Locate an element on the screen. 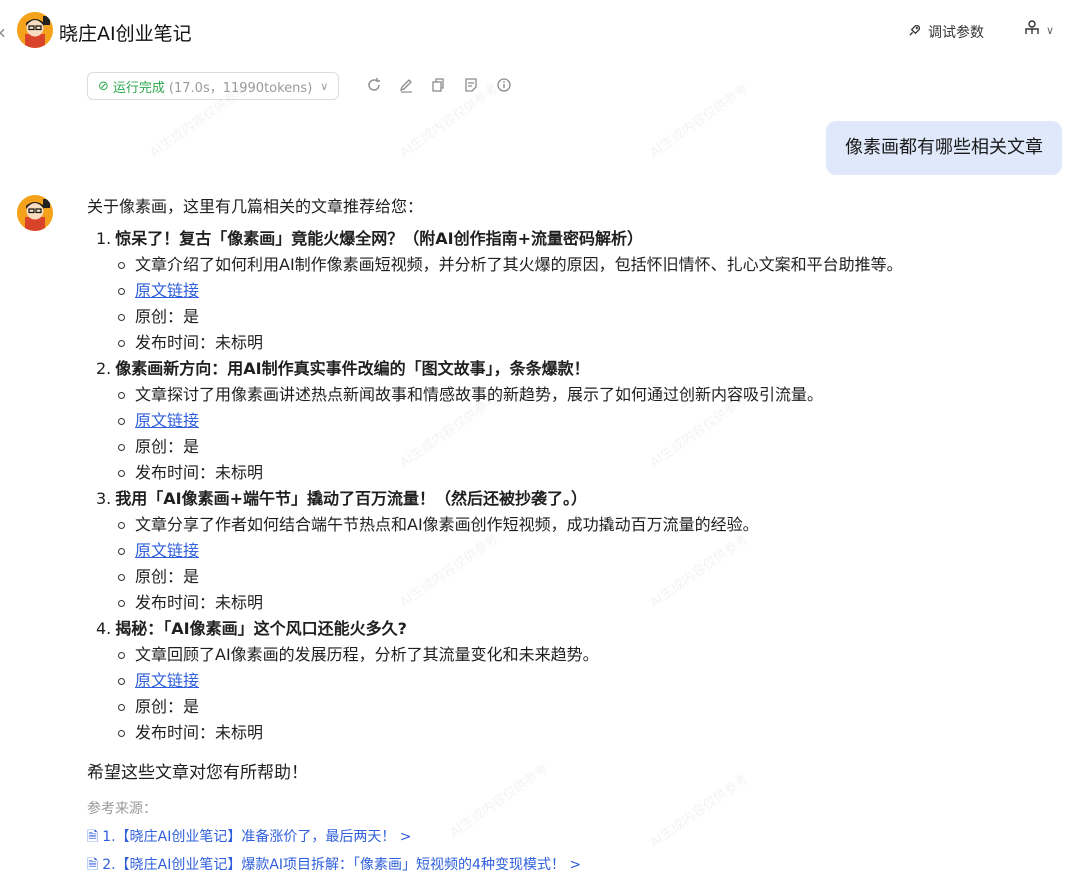  answer-closing: 希望这些文章对您有所帮助！ is located at coordinates (197, 773).